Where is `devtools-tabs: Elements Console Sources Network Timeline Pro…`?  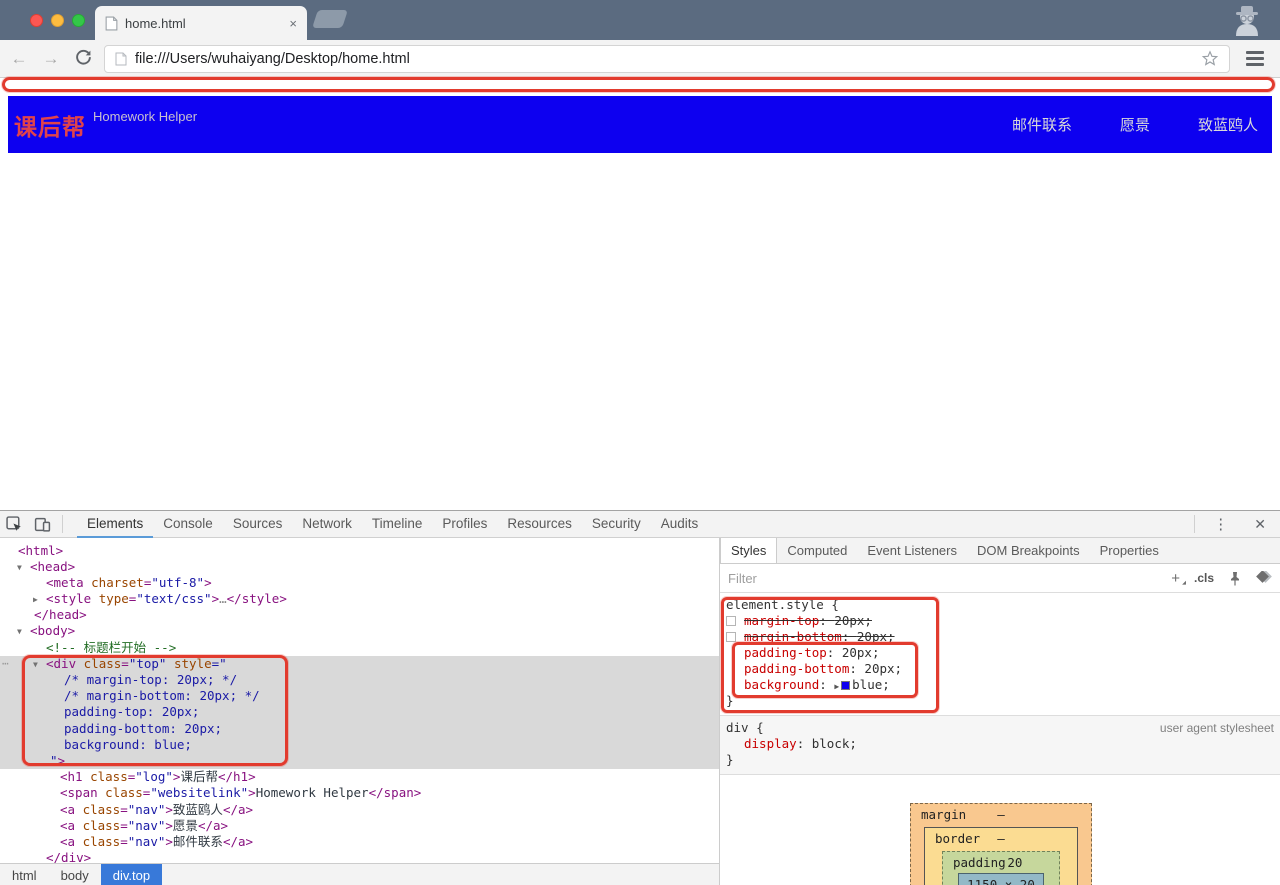 devtools-tabs: Elements Console Sources Network Timeline Pro… is located at coordinates (392, 524).